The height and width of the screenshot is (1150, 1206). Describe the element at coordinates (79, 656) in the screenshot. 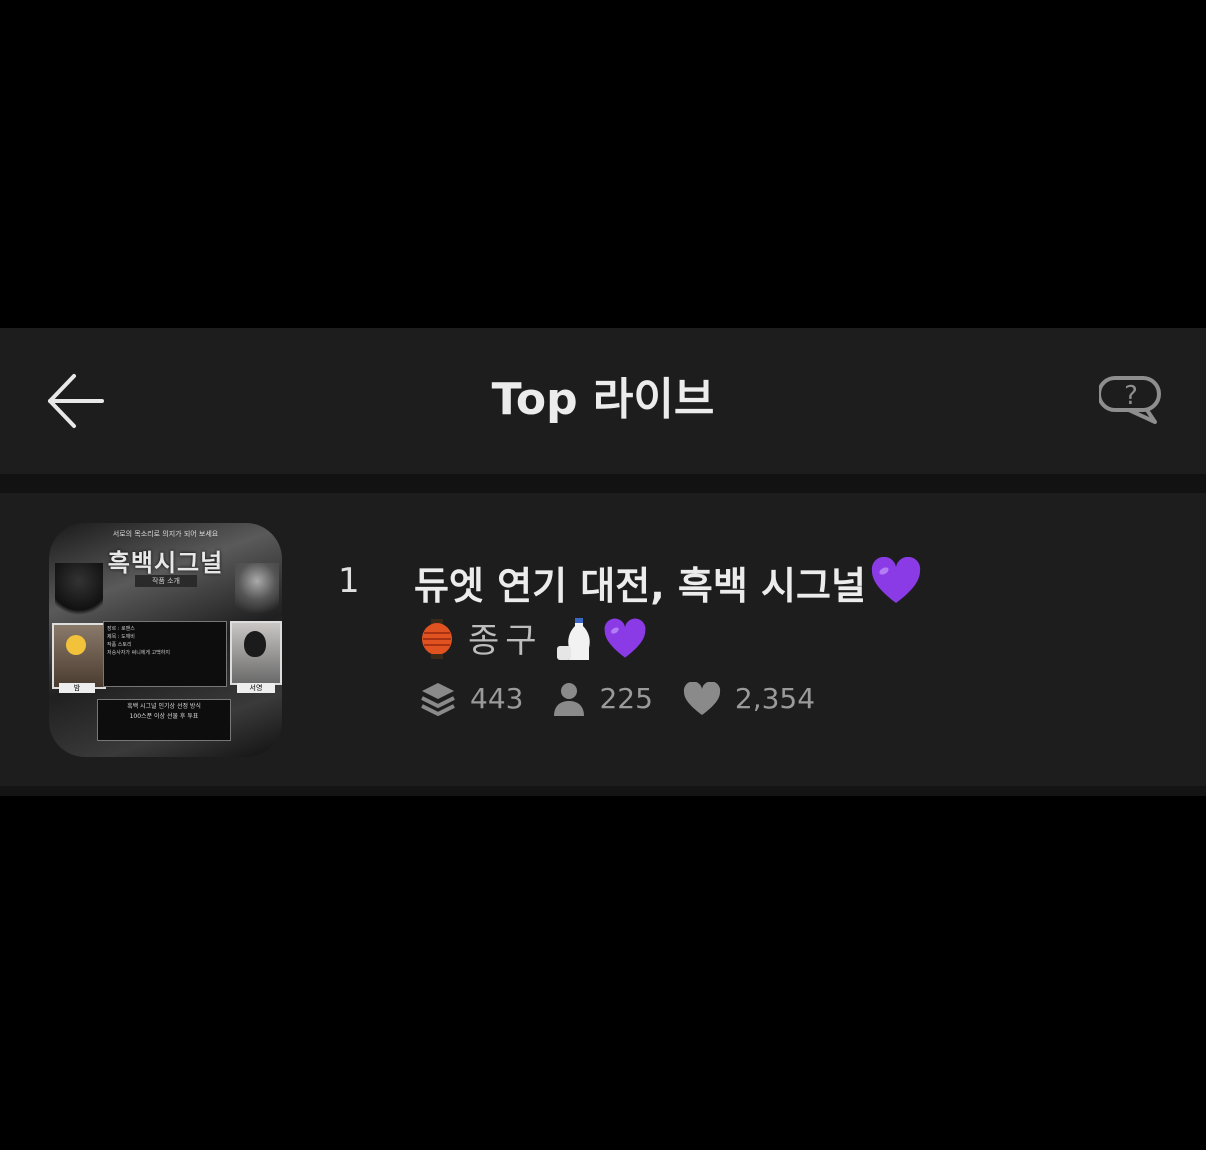

I see `thumbnail-photo-left` at that location.